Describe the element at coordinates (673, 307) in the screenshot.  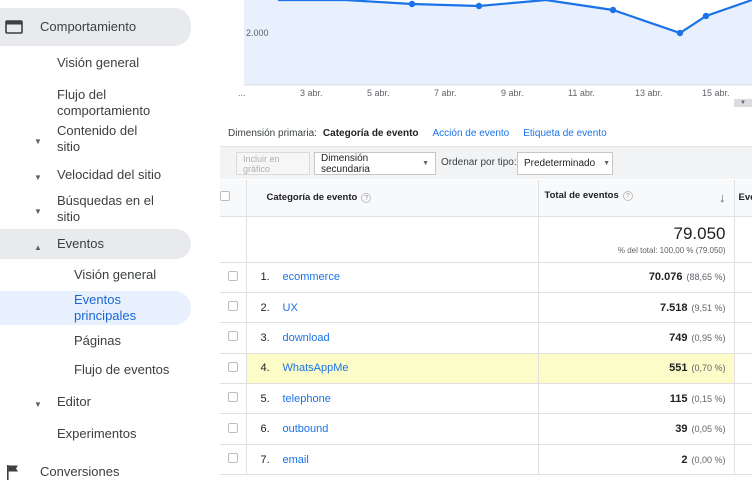
I see `total-events-value: 7.518` at that location.